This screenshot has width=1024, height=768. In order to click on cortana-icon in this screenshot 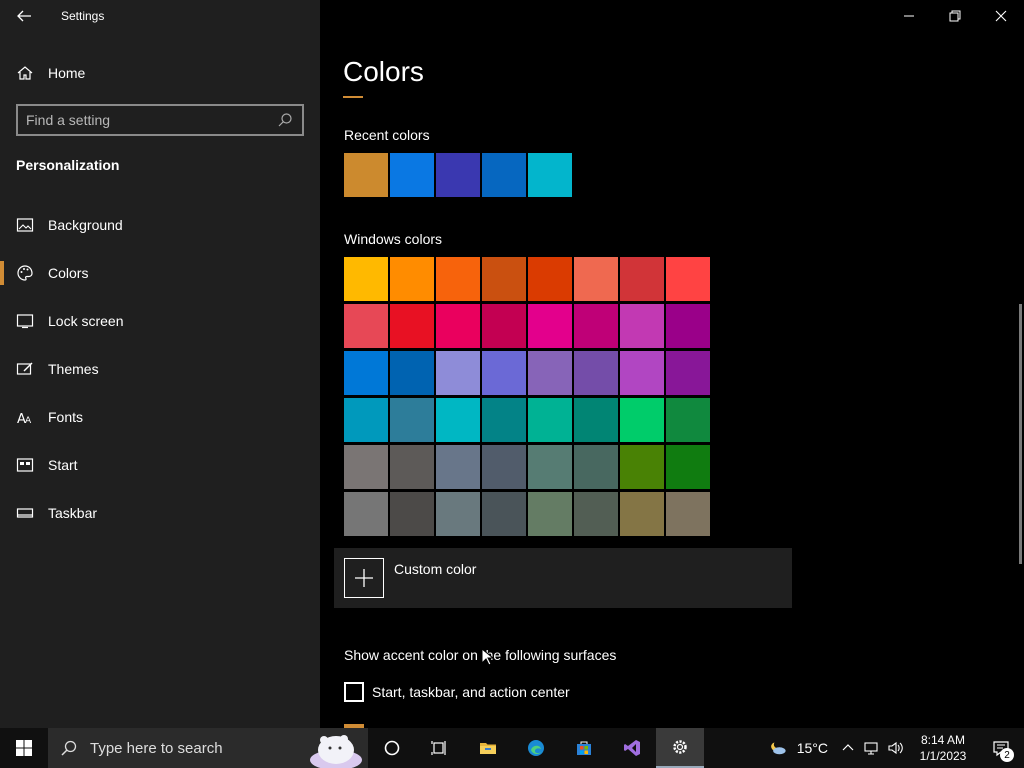, I will do `click(392, 748)`.